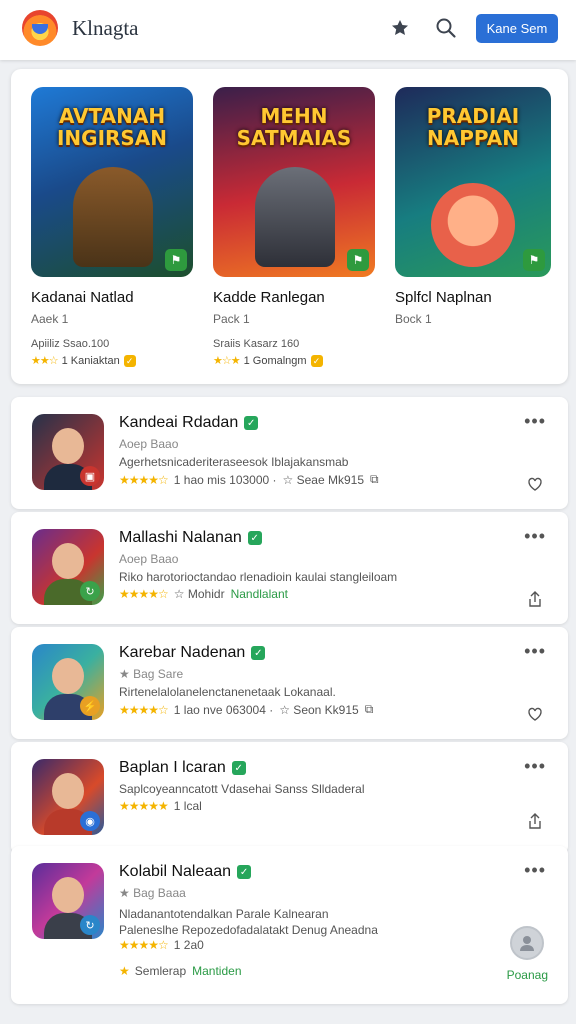 The height and width of the screenshot is (1024, 576). I want to click on item-meta: ★★★★☆ 1 2a0, so click(161, 945).